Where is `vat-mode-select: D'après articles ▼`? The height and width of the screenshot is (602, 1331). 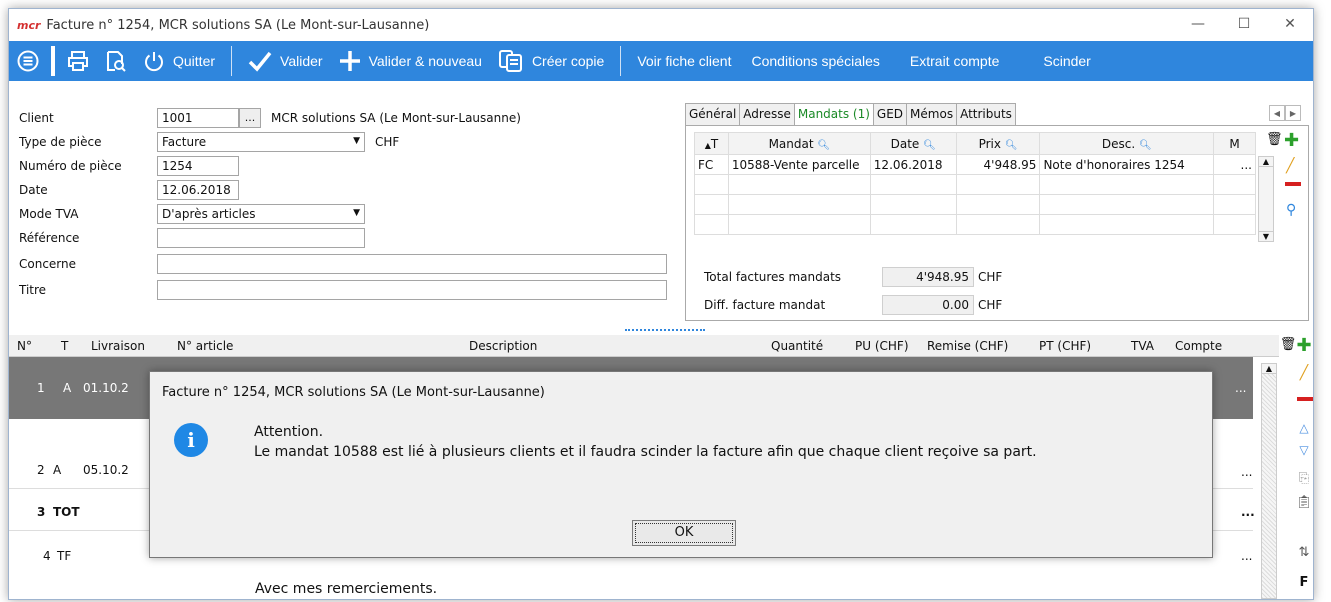 vat-mode-select: D'après articles ▼ is located at coordinates (261, 214).